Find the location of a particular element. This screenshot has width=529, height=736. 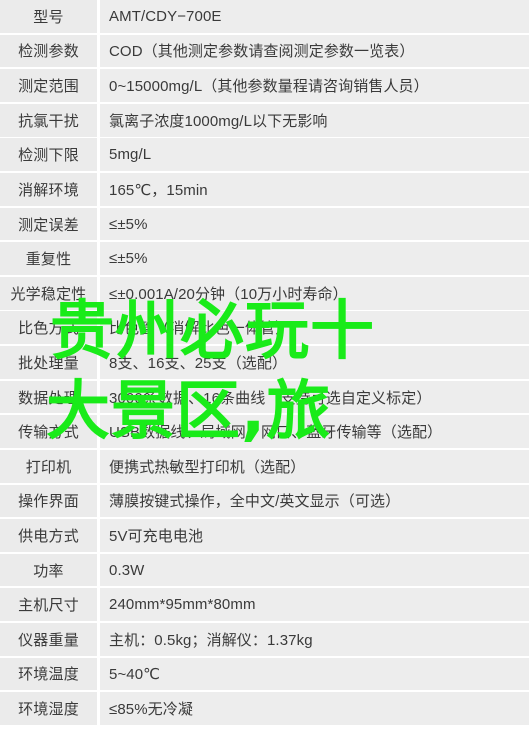

table-row: 操作界面 薄膜按键式操作，全中文/英文显示（可选） is located at coordinates (264, 501).